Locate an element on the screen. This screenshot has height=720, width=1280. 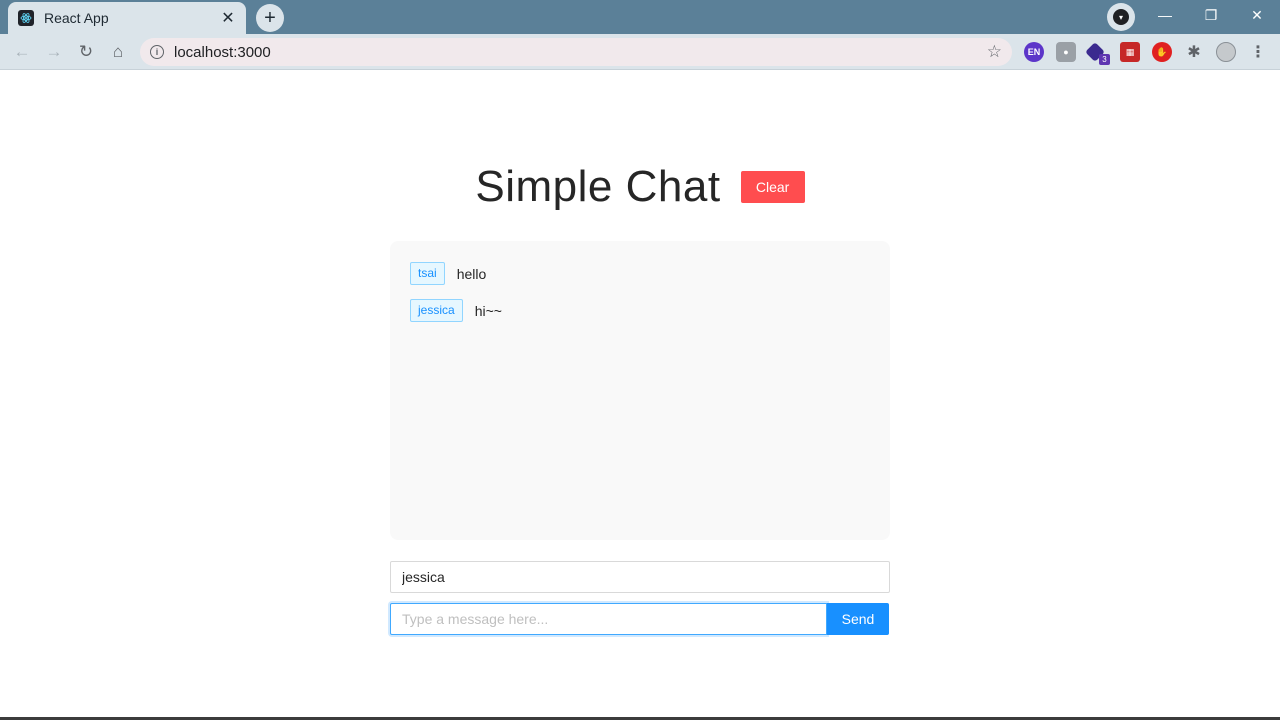
message-input is located at coordinates (608, 619).